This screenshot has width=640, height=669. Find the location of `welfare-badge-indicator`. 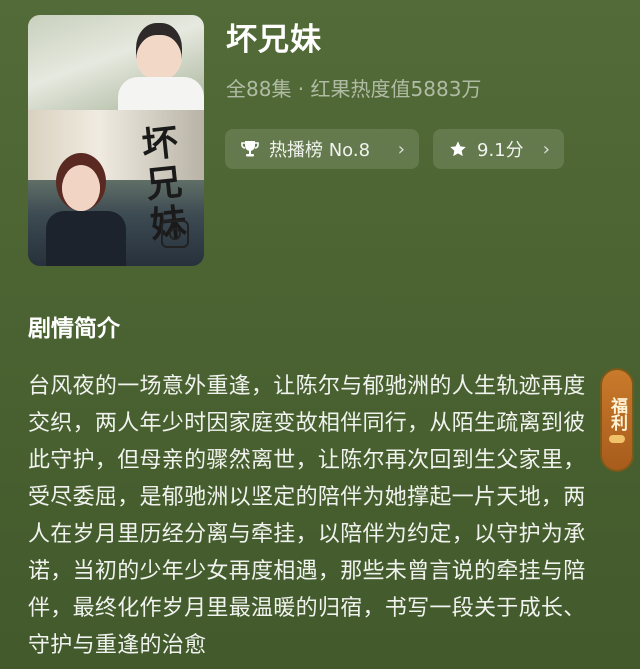

welfare-badge-indicator is located at coordinates (617, 439).